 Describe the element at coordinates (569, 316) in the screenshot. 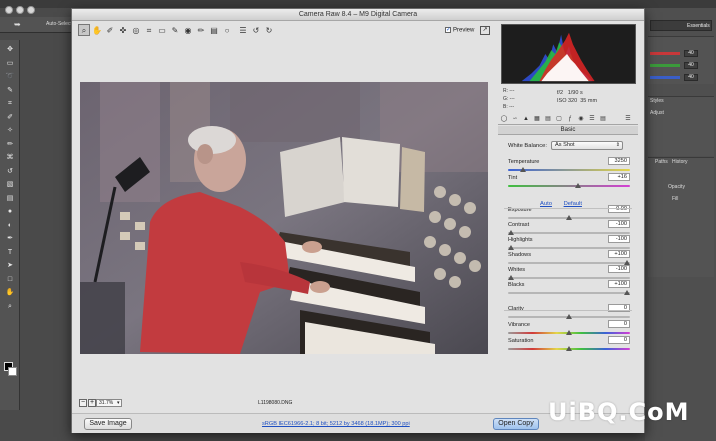

I see `clarity-thumb` at that location.